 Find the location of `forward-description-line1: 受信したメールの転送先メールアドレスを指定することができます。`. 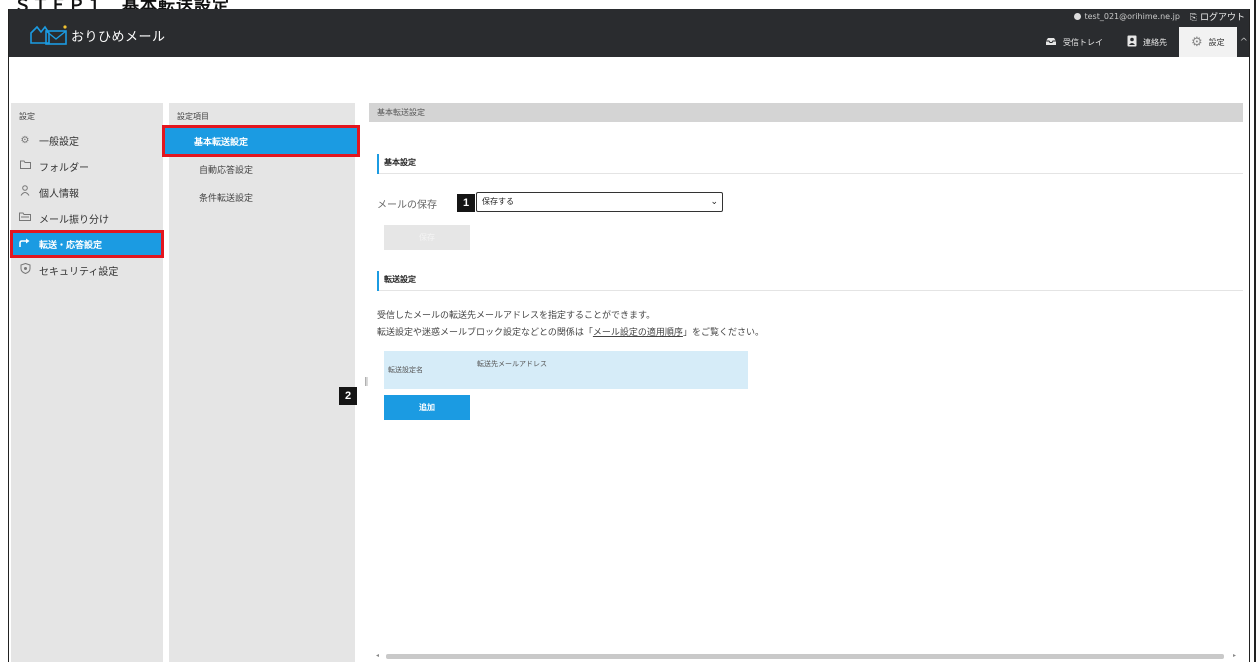

forward-description-line1: 受信したメールの転送先メールアドレスを指定することができます。 is located at coordinates (516, 316).